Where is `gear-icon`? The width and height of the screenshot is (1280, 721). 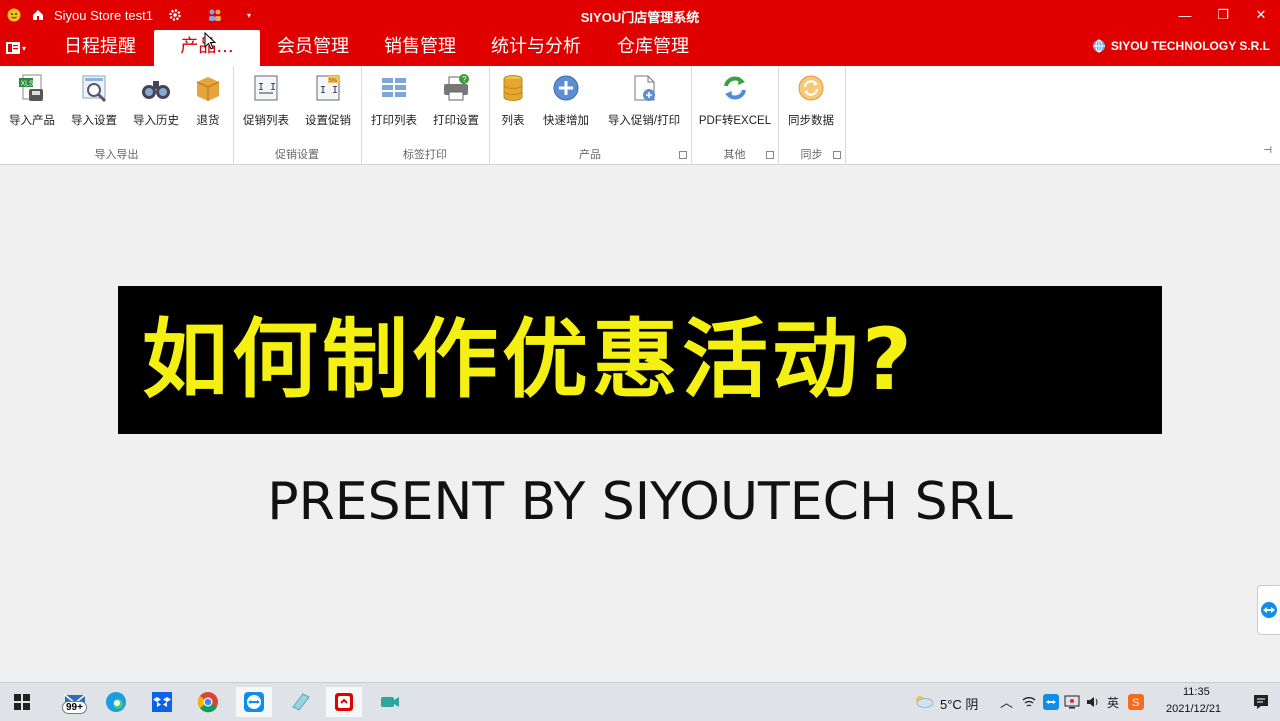
gear-icon is located at coordinates (175, 15).